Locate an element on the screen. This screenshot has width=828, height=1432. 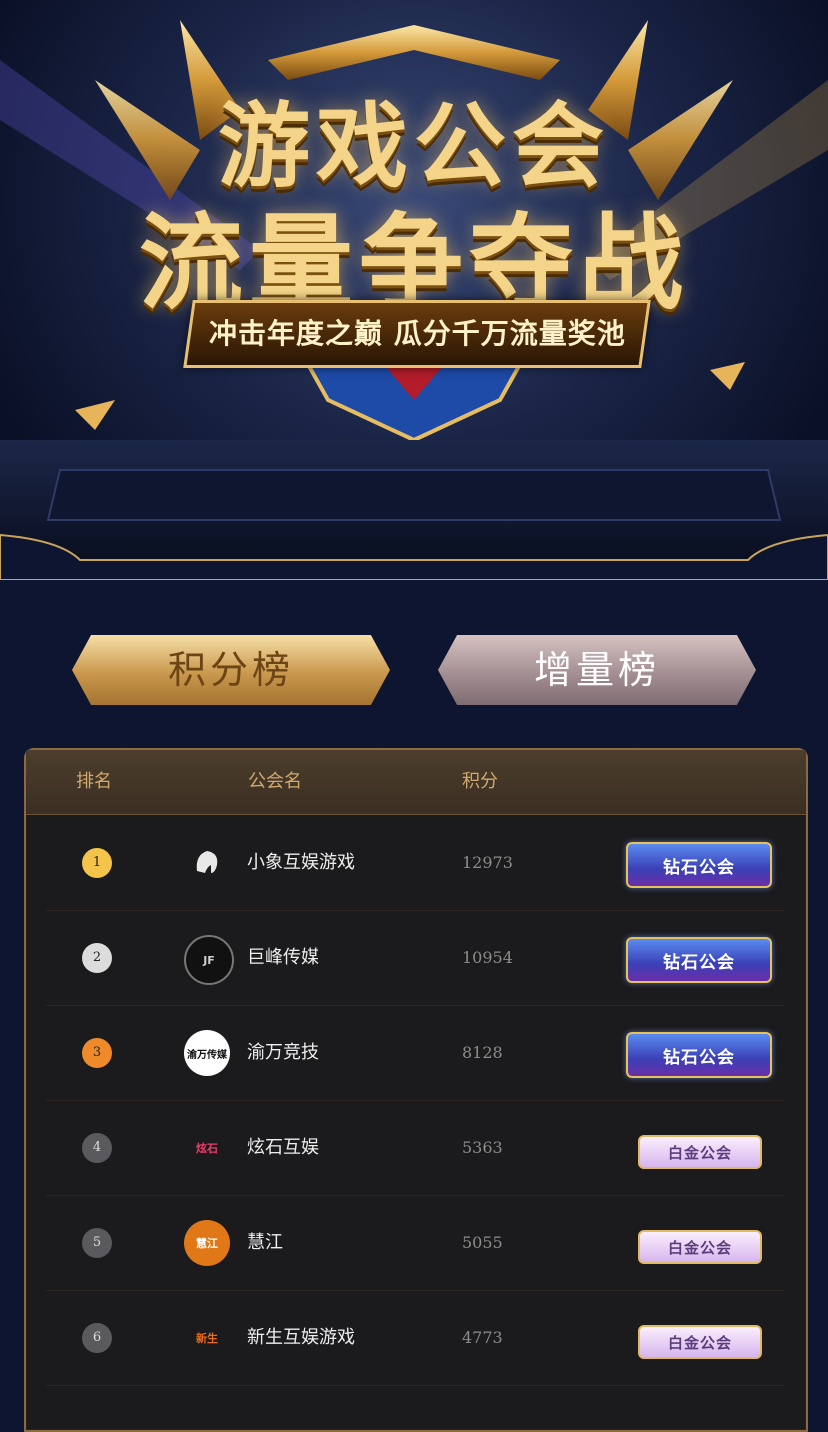
guild-score: 10954 is located at coordinates (487, 957).